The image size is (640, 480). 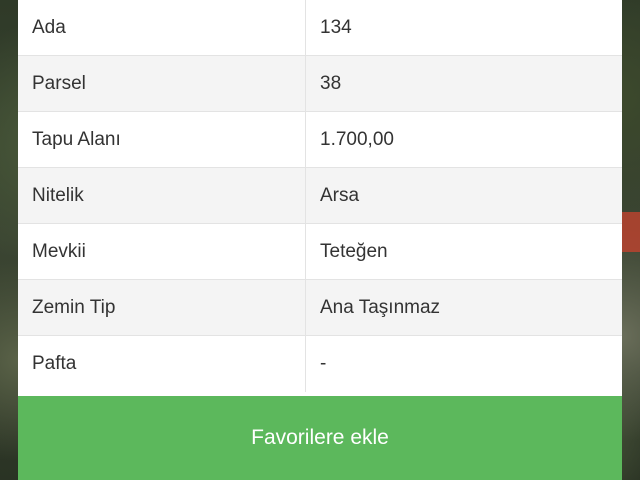 What do you see at coordinates (380, 307) in the screenshot?
I see `row-value: Ana Taşınmaz` at bounding box center [380, 307].